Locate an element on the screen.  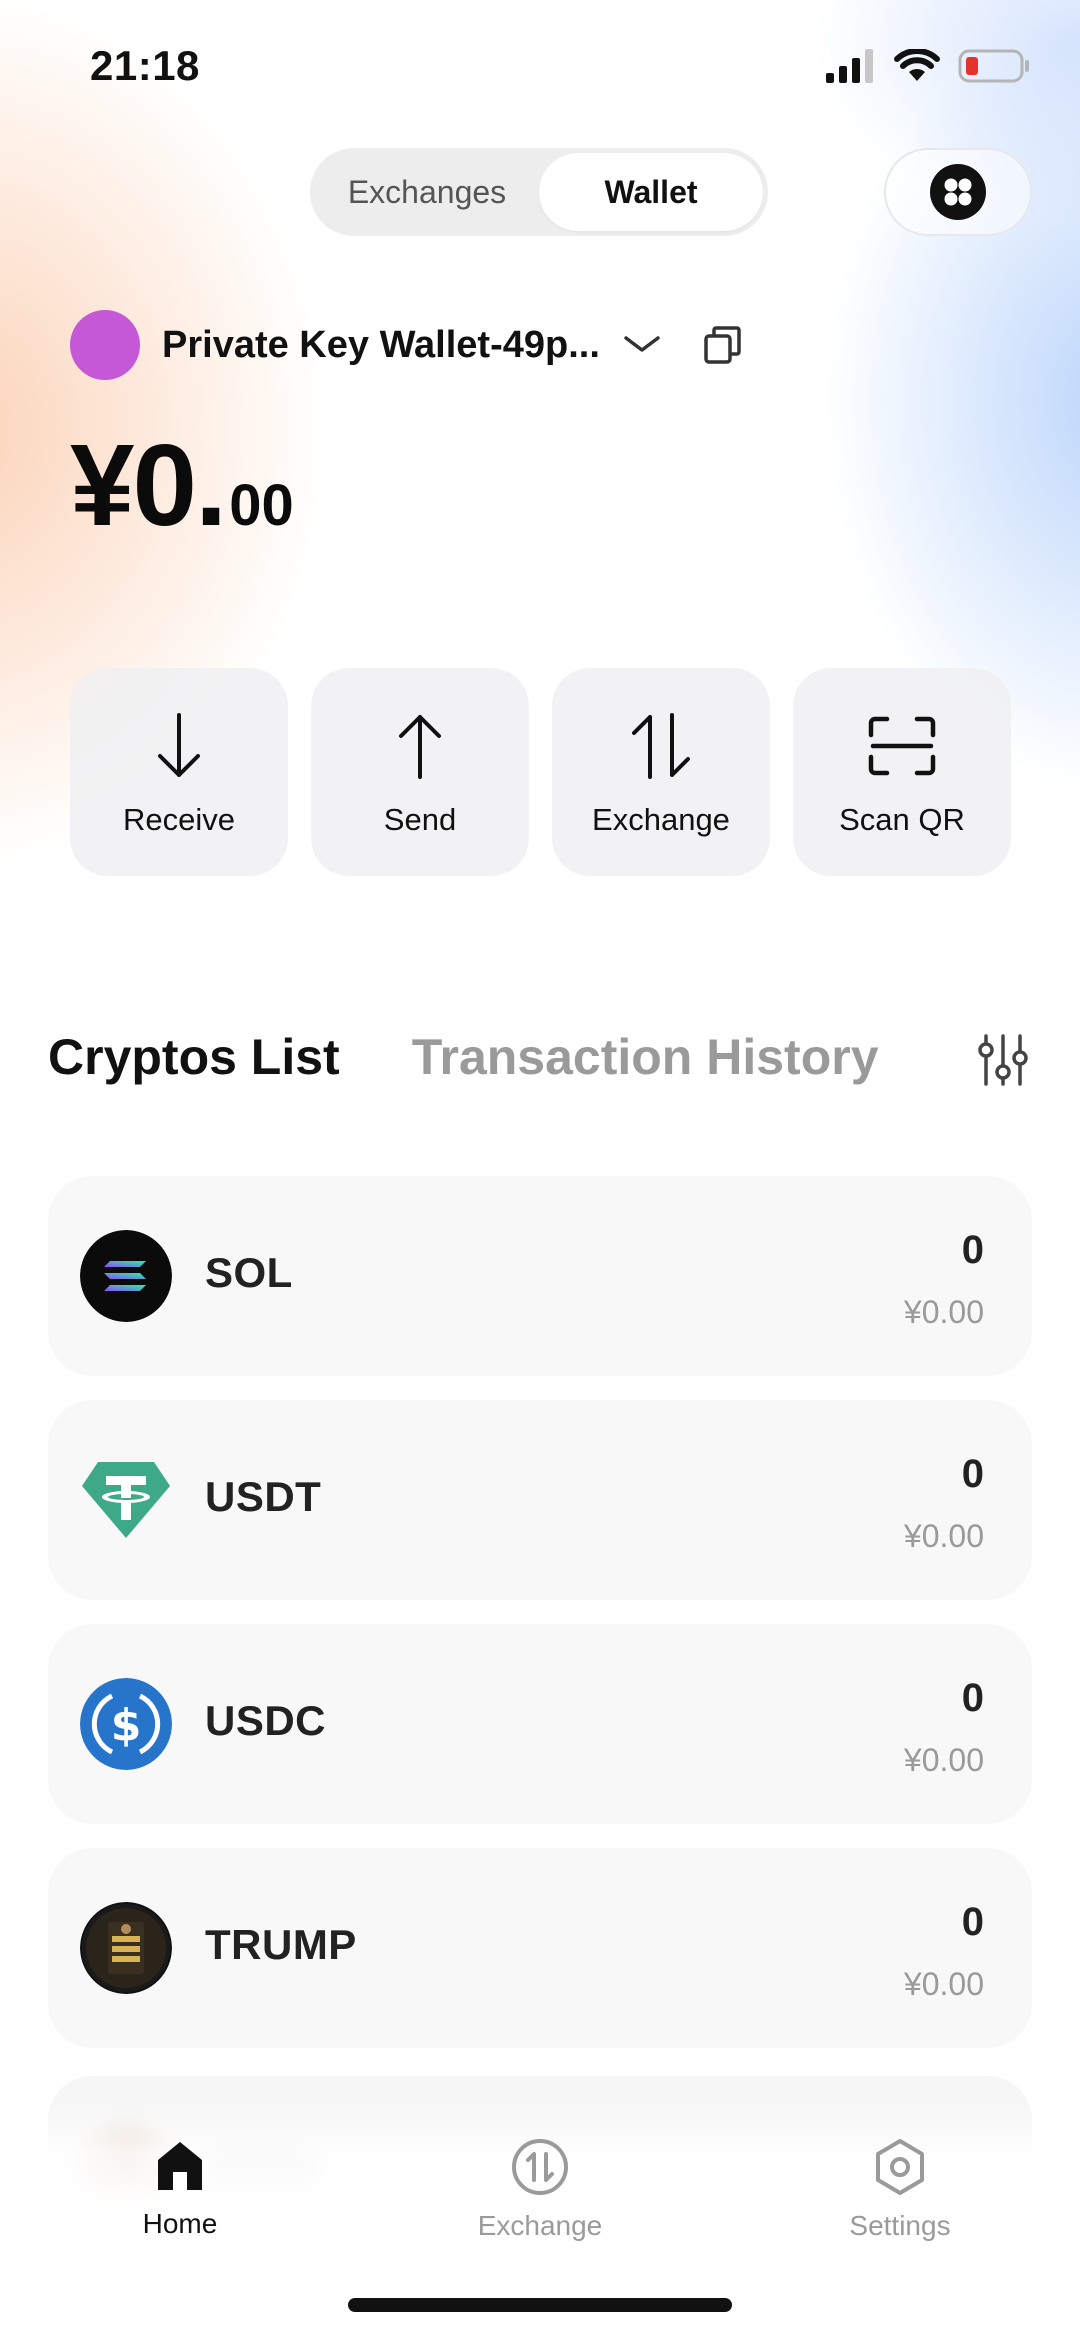
nav-home-label: Home is located at coordinates (180, 2223).